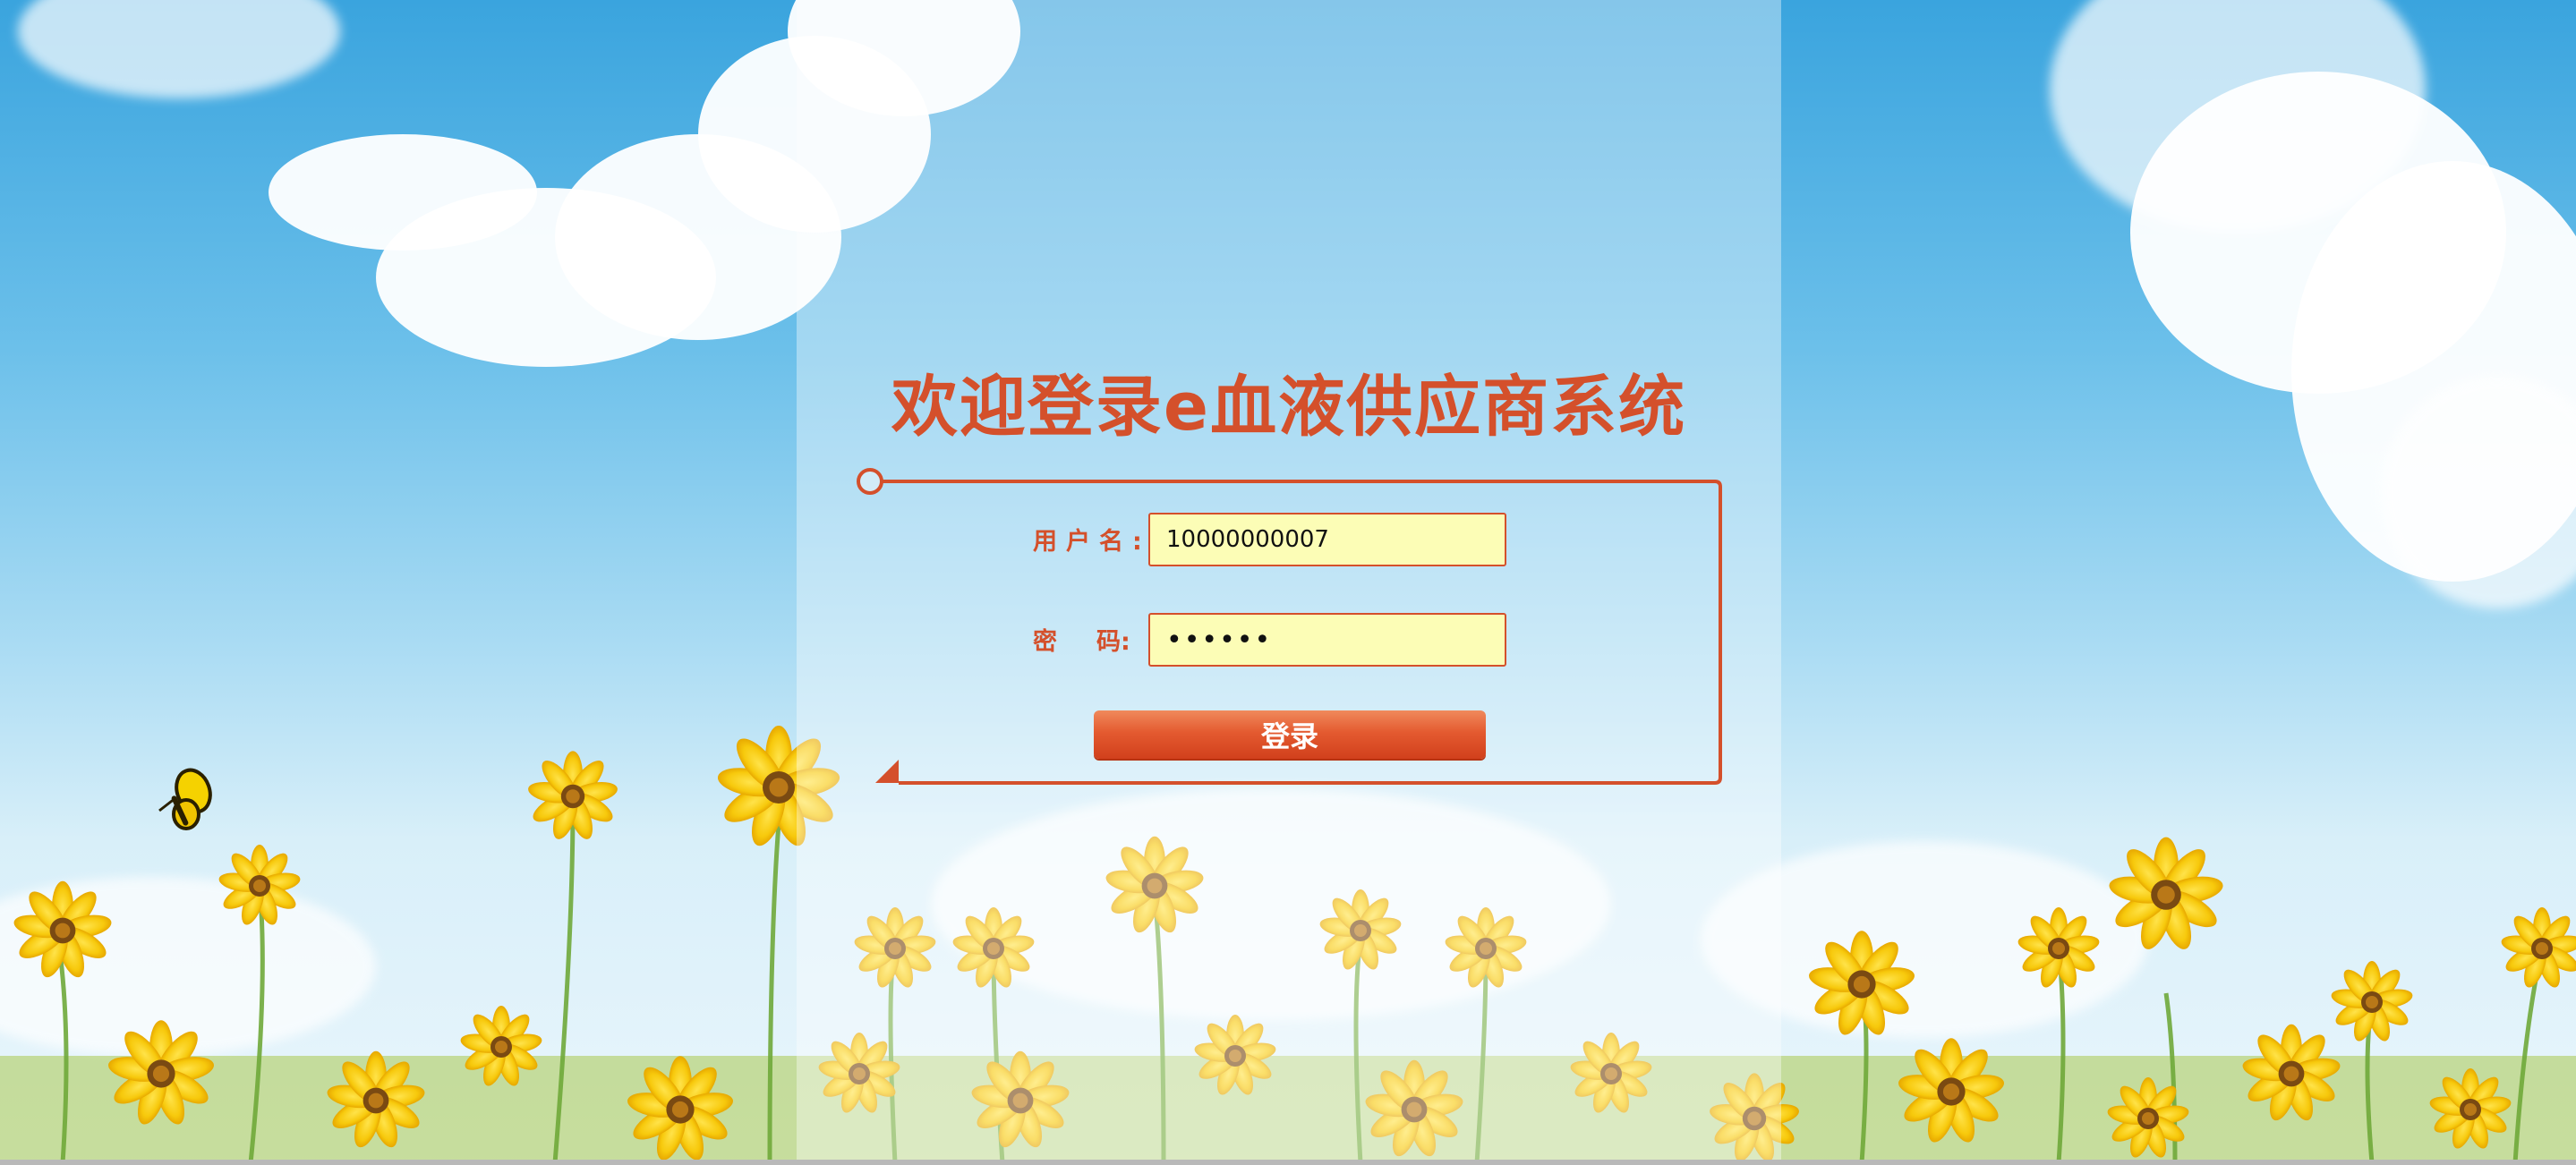 The height and width of the screenshot is (1165, 2576). I want to click on butterfly-icon, so click(185, 799).